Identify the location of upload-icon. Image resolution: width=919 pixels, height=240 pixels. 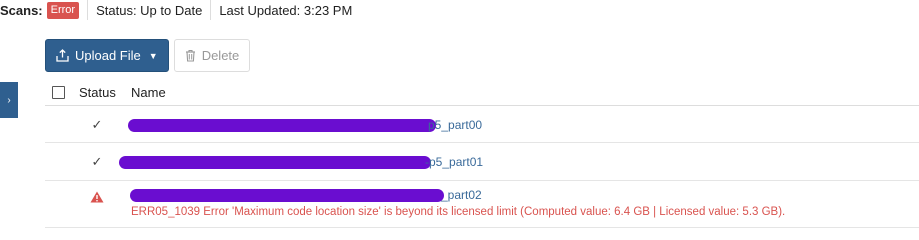
(62, 55).